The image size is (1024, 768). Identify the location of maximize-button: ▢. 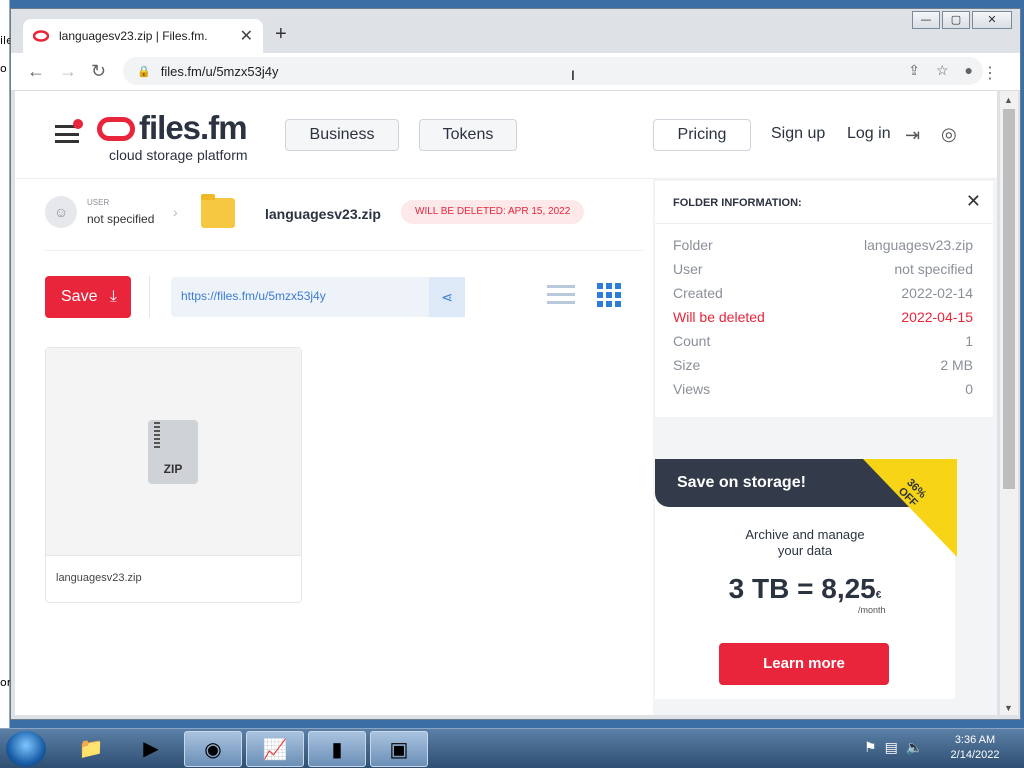
(956, 20).